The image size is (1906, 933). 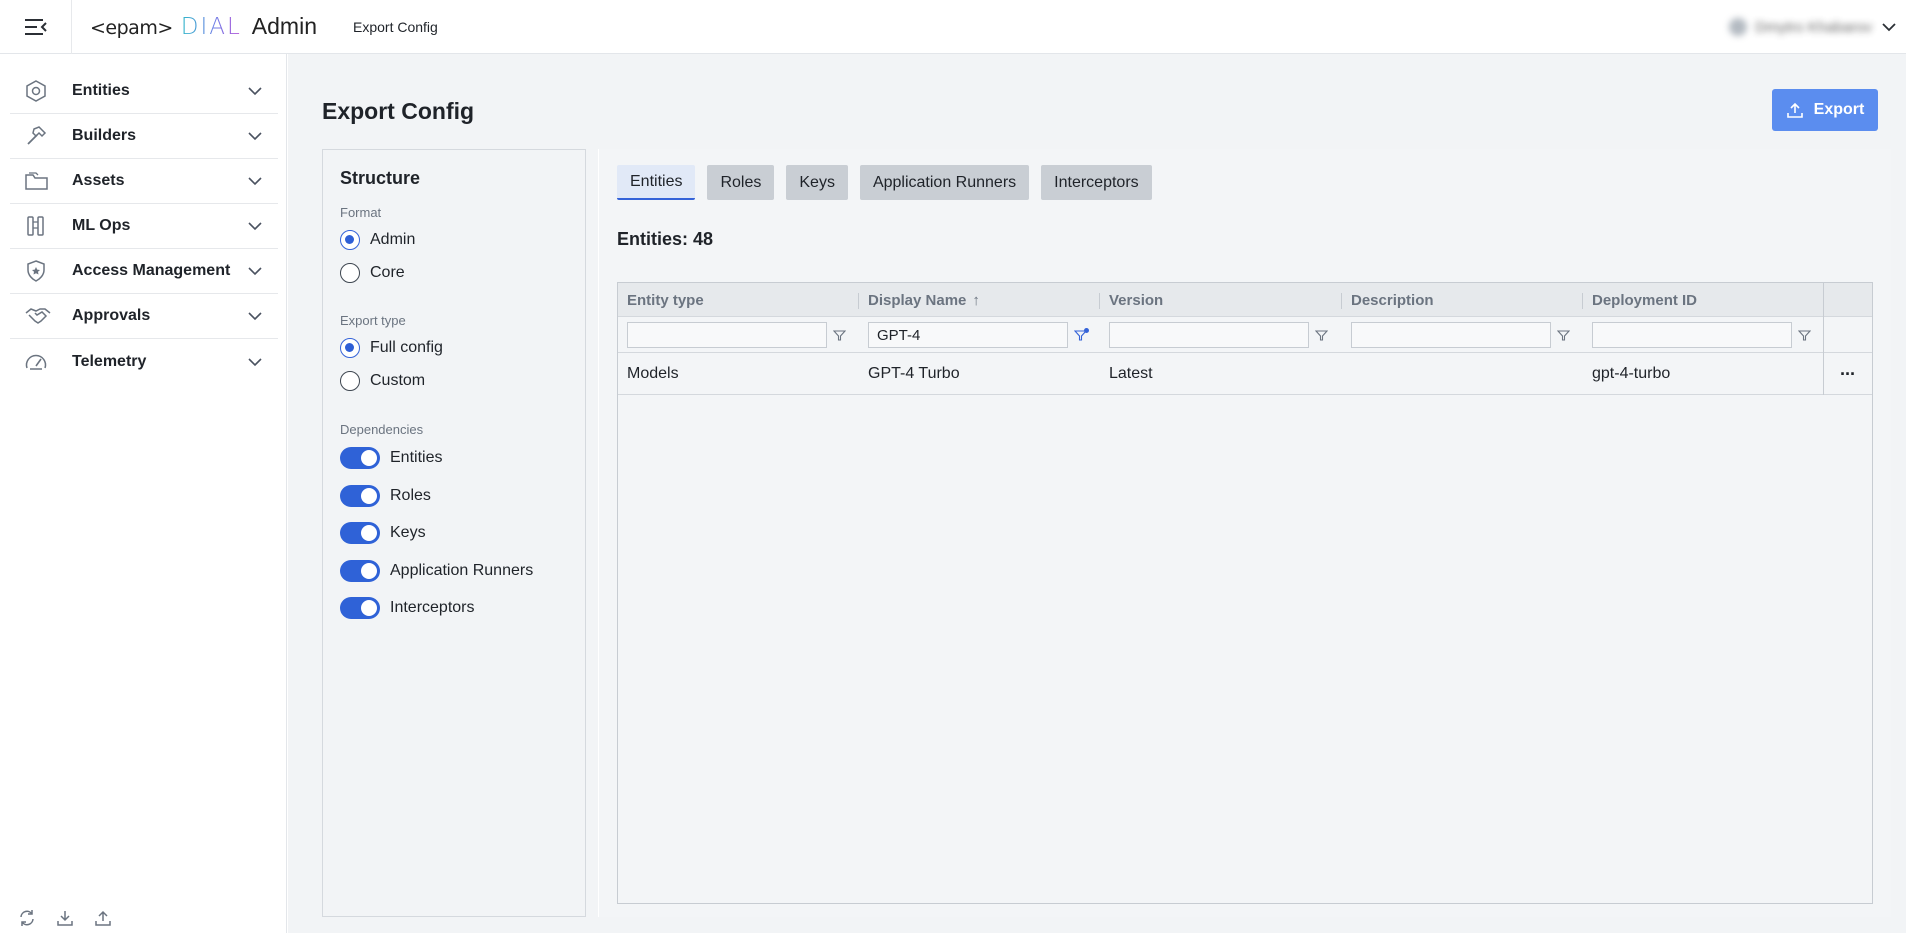 What do you see at coordinates (1889, 27) in the screenshot?
I see `user-menu-chevron` at bounding box center [1889, 27].